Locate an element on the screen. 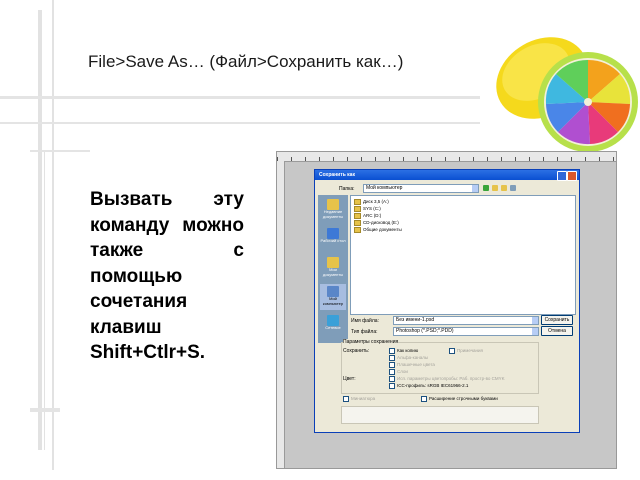 This screenshot has width=640, height=480. list-item-label: SYS (C:) is located at coordinates (372, 209).